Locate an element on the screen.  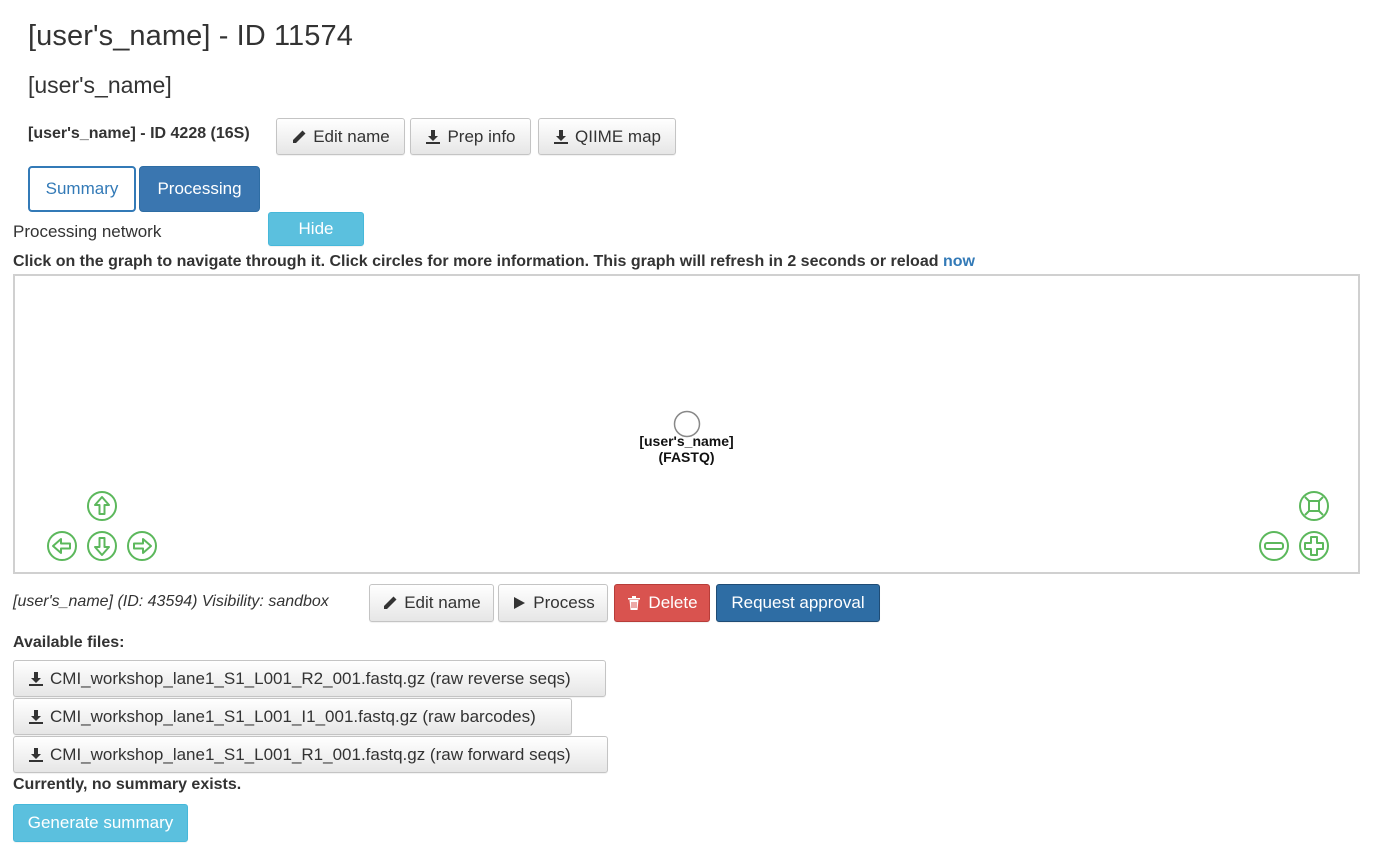
tab-summary: Summary is located at coordinates (82, 189).